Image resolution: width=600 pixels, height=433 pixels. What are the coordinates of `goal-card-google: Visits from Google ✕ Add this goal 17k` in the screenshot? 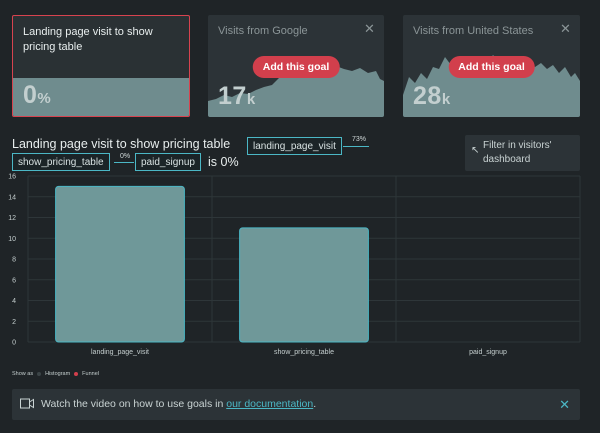 It's located at (296, 66).